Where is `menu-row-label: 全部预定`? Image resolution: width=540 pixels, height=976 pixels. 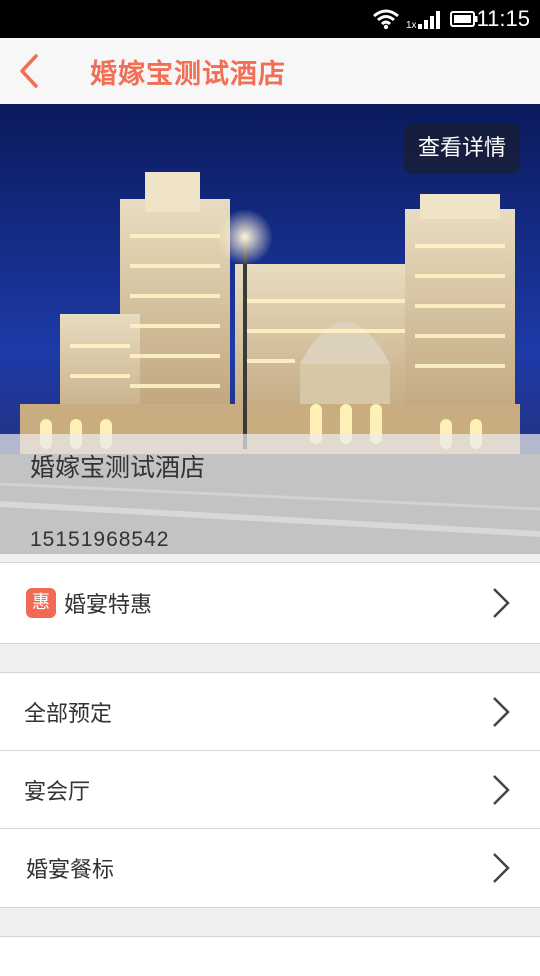 menu-row-label: 全部预定 is located at coordinates (68, 714).